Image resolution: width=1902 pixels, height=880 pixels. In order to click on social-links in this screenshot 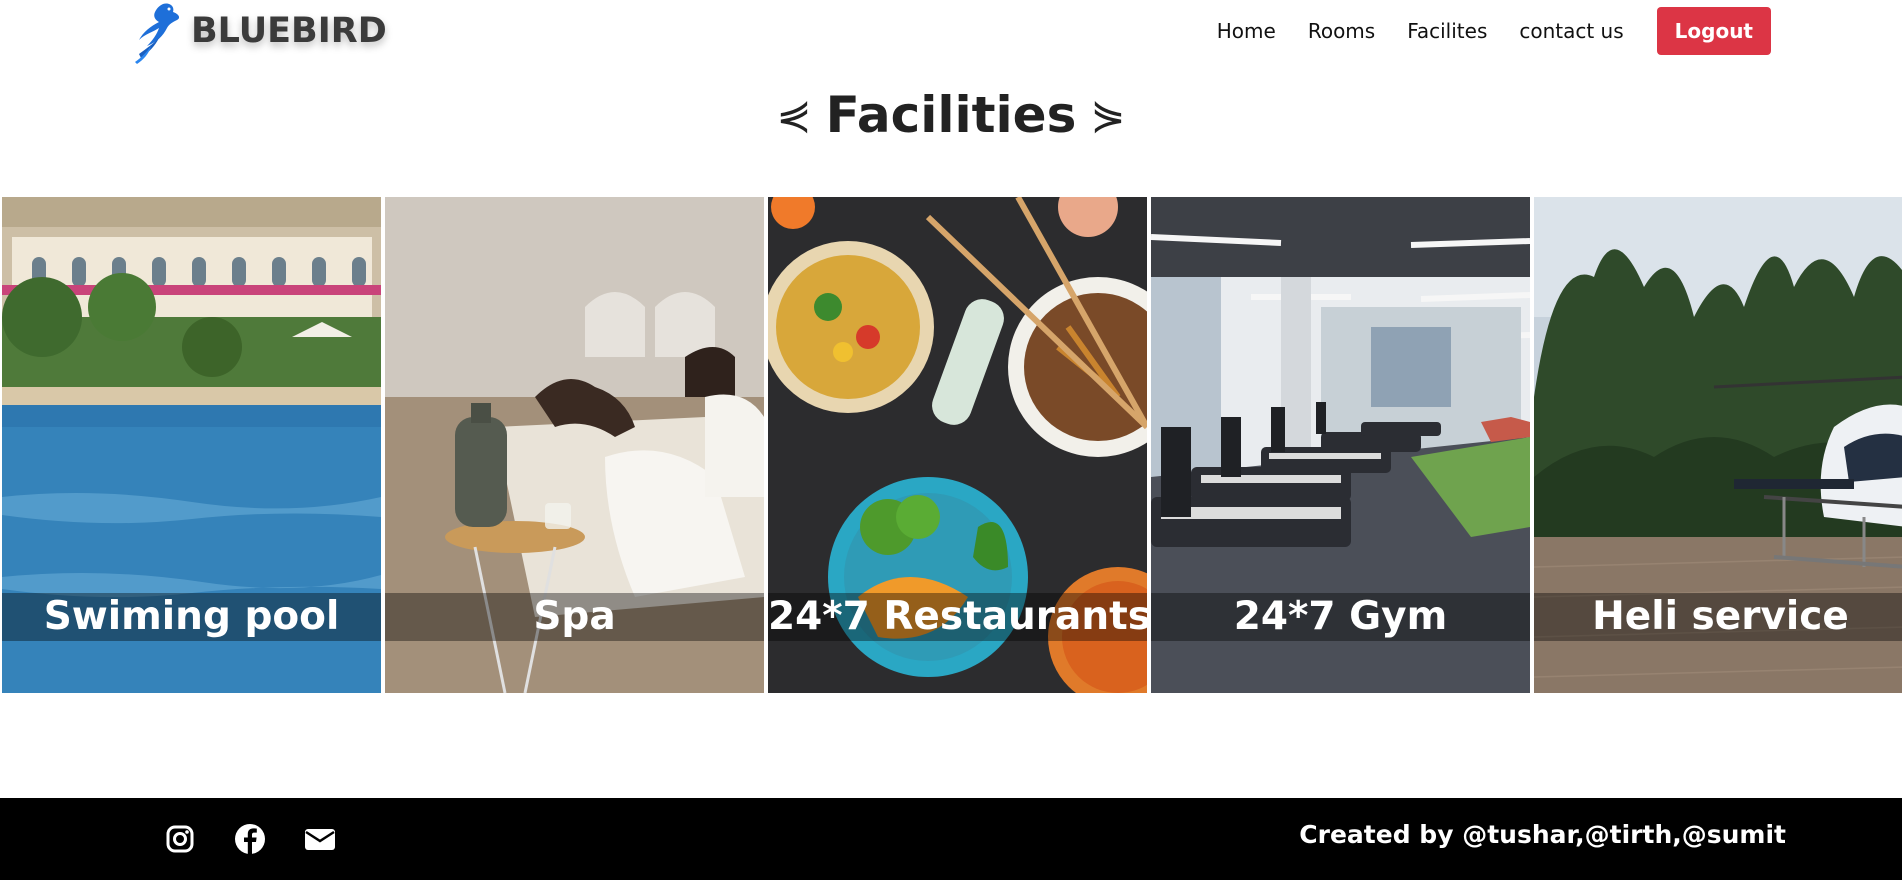, I will do `click(268, 839)`.